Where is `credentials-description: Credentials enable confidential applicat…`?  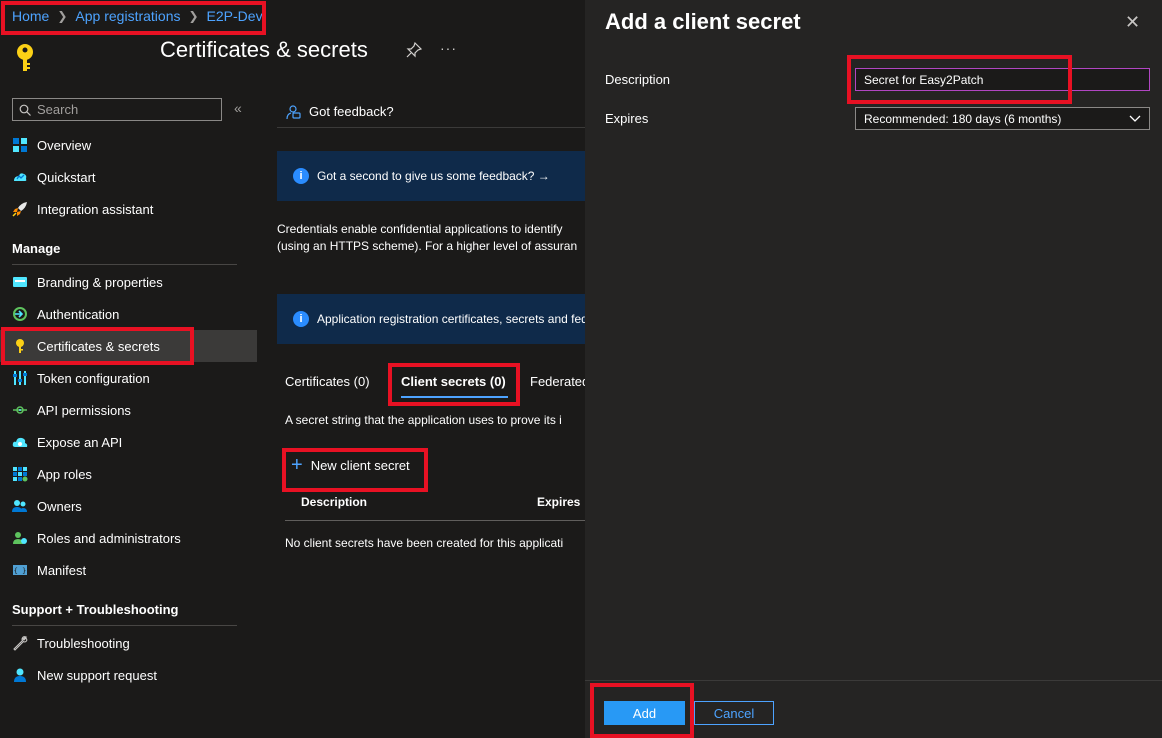
credentials-description: Credentials enable confidential applicat… is located at coordinates (431, 238).